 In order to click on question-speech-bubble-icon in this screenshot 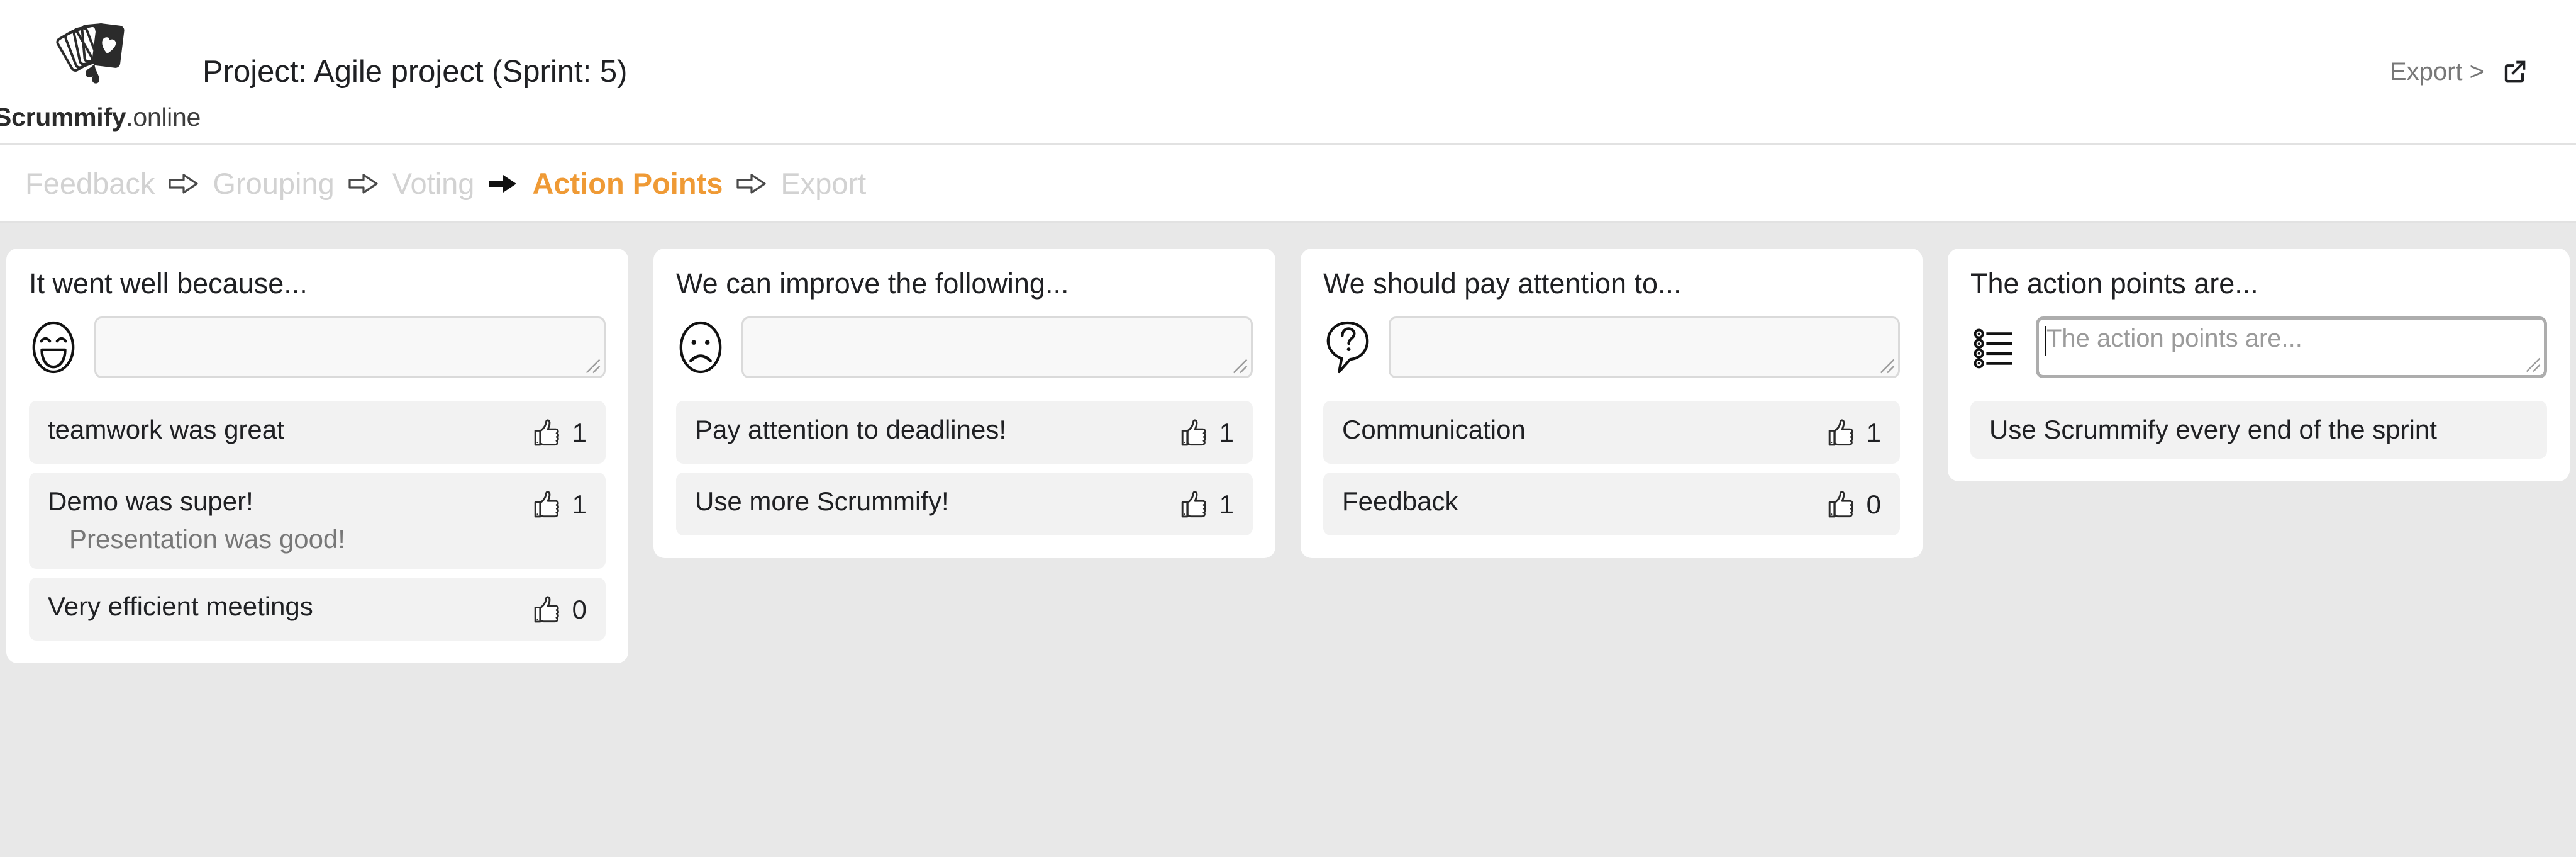, I will do `click(1347, 347)`.